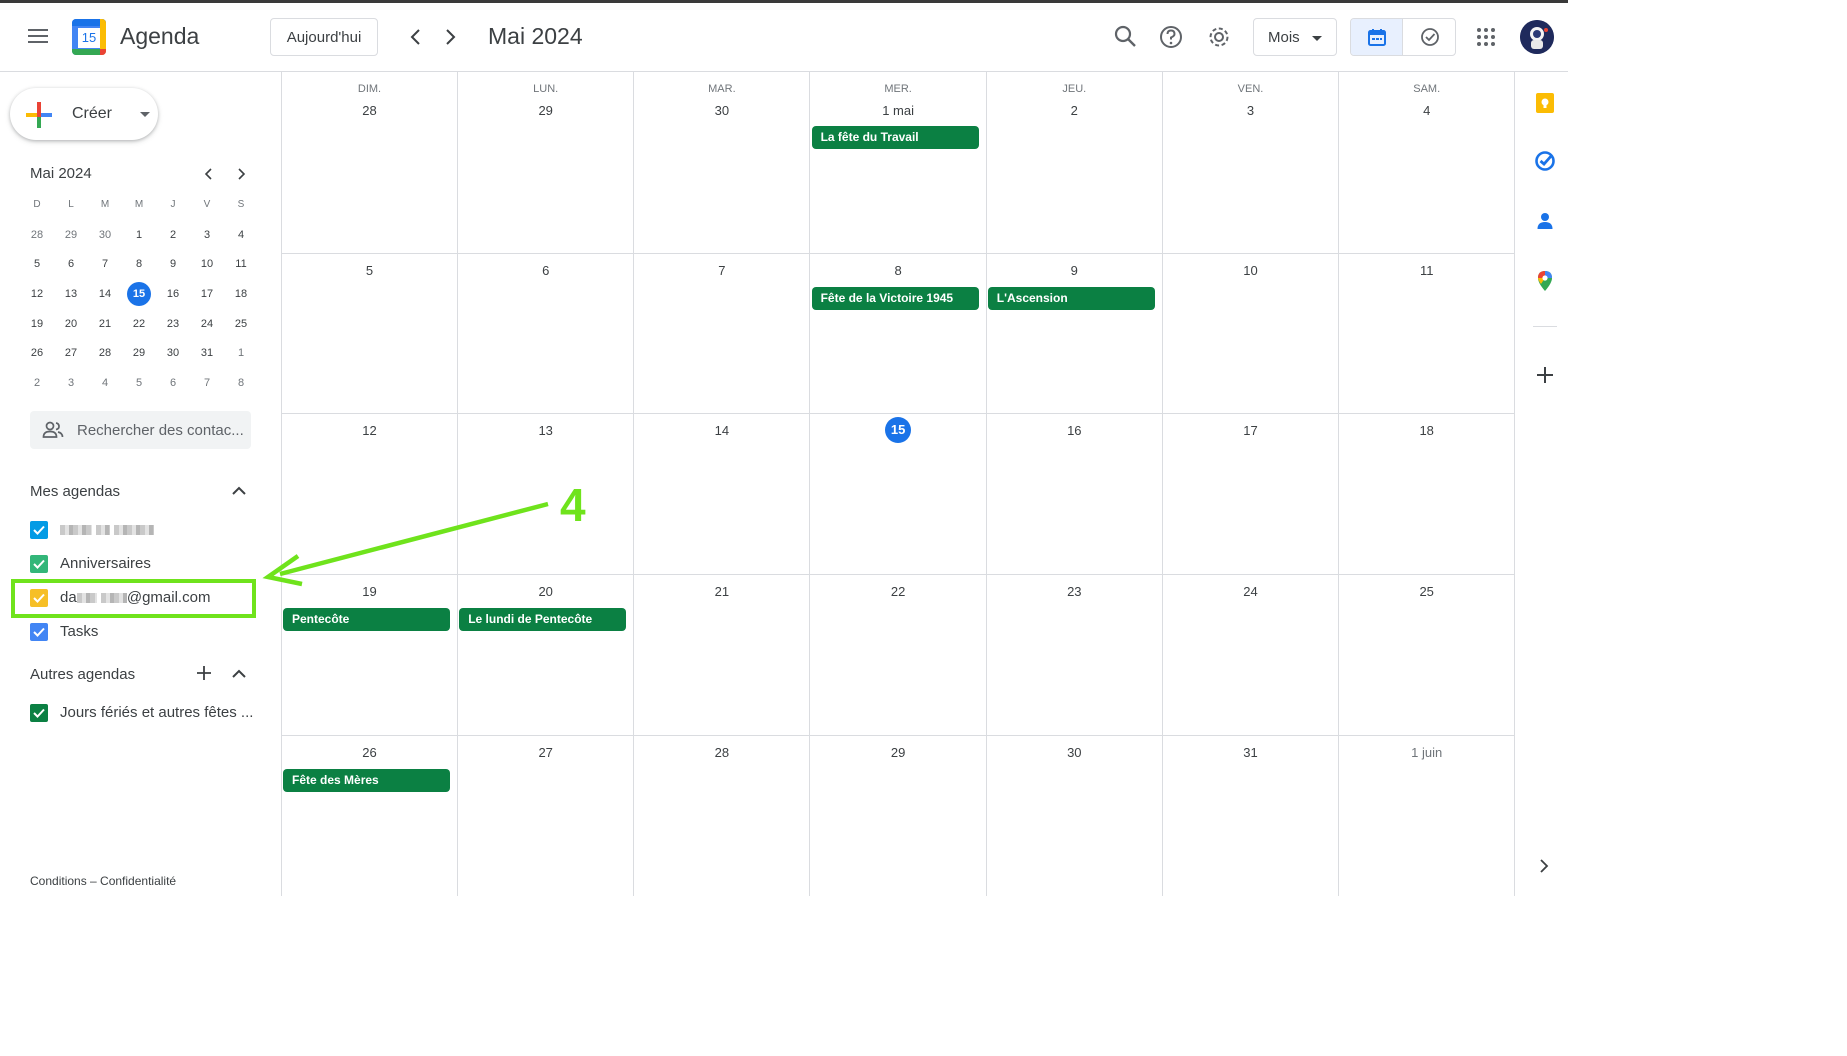 This screenshot has height=1056, width=1847. What do you see at coordinates (1075, 162) in the screenshot?
I see `day-cell: JEU. 2` at bounding box center [1075, 162].